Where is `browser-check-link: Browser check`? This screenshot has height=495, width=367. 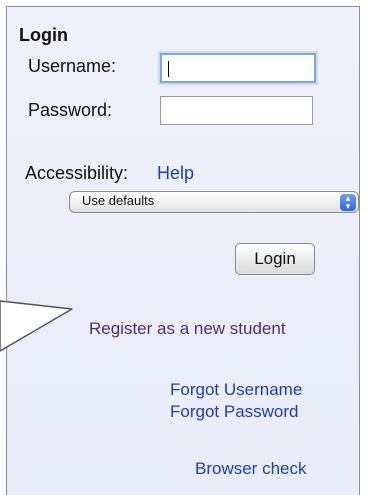 browser-check-link: Browser check is located at coordinates (250, 469).